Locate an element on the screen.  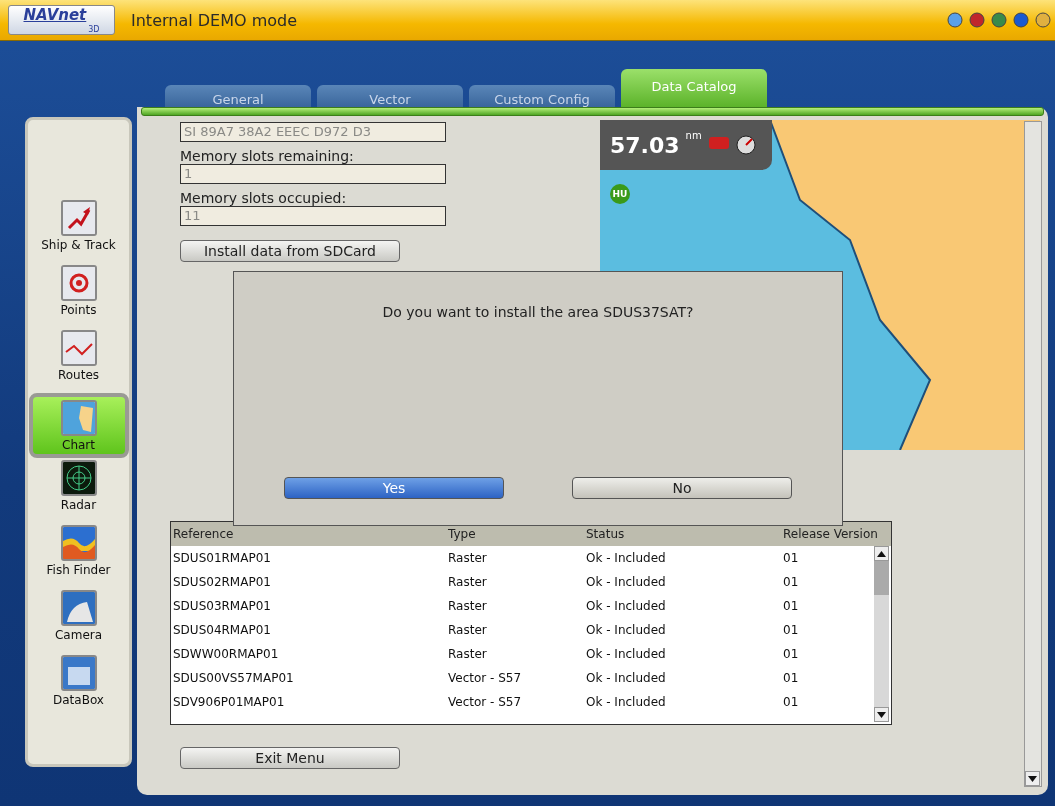
sidebar-item: Routes is located at coordinates (78, 360).